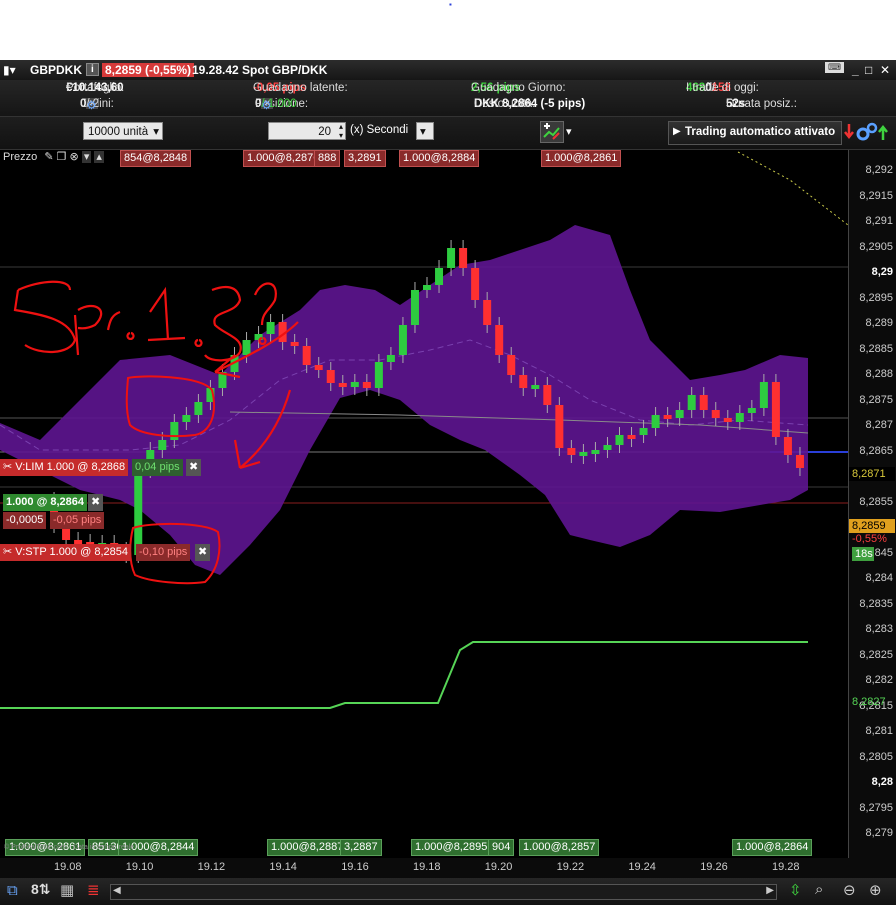  What do you see at coordinates (361, 847) in the screenshot?
I see `bottom-order-label: 3,2887` at bounding box center [361, 847].